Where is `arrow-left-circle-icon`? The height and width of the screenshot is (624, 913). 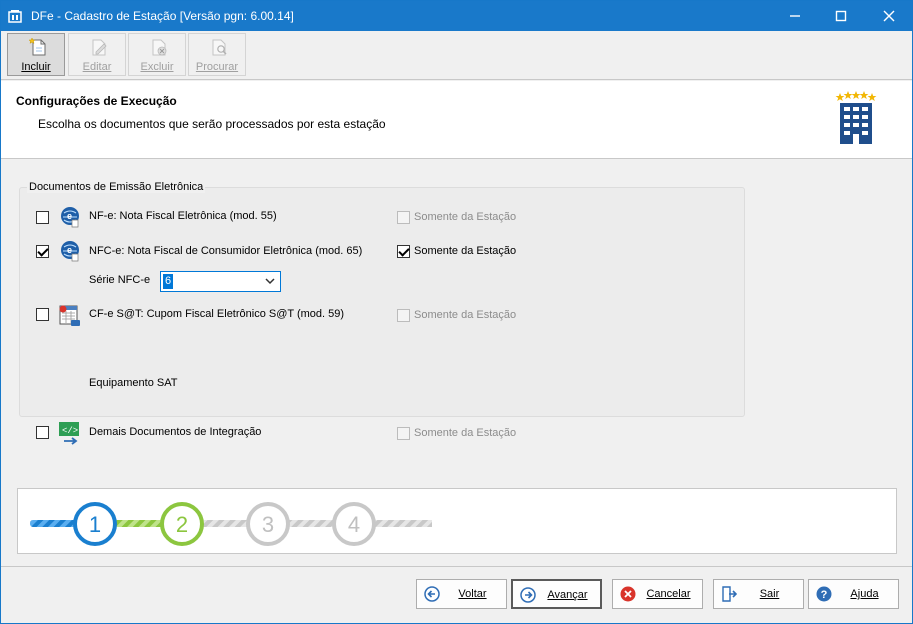
arrow-left-circle-icon is located at coordinates (432, 594).